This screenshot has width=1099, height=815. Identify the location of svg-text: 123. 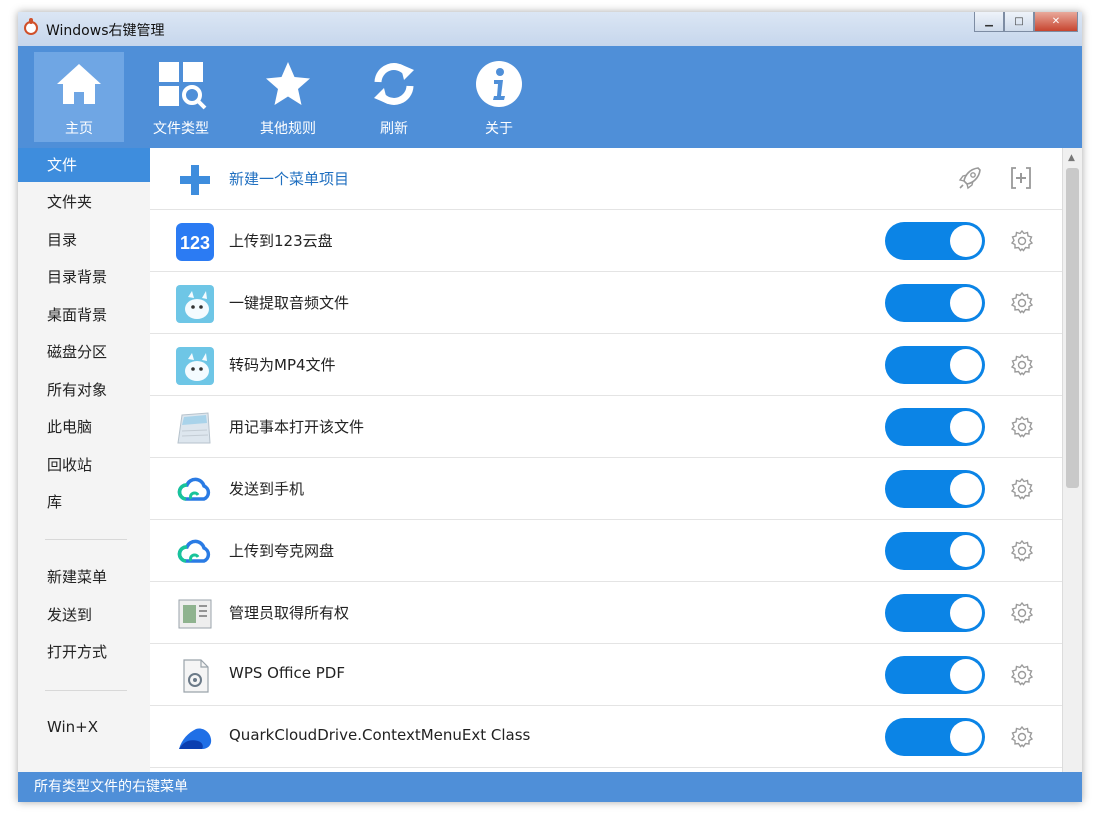
(195, 243).